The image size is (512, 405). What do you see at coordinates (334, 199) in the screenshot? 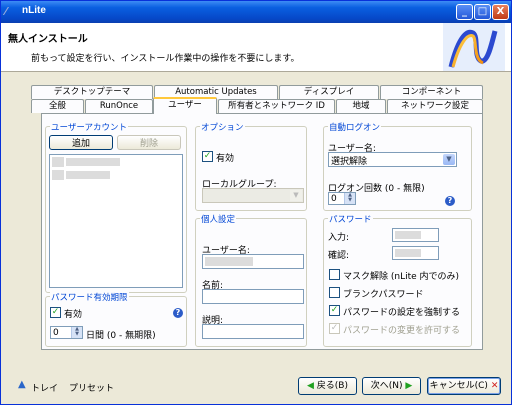
I see `logon-count-value: 0` at bounding box center [334, 199].